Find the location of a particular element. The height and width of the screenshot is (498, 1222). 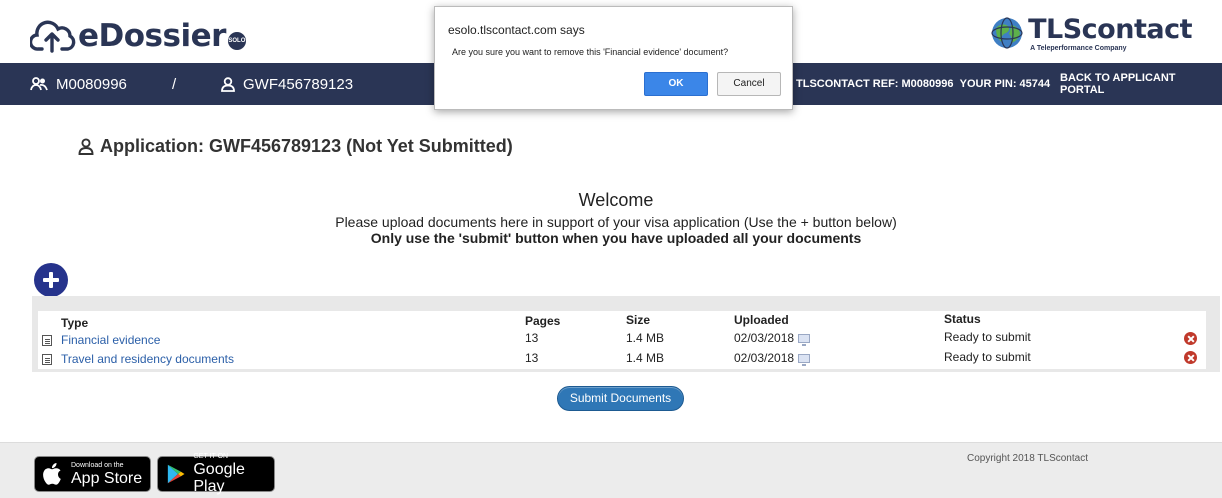

users-icon is located at coordinates (39, 84).